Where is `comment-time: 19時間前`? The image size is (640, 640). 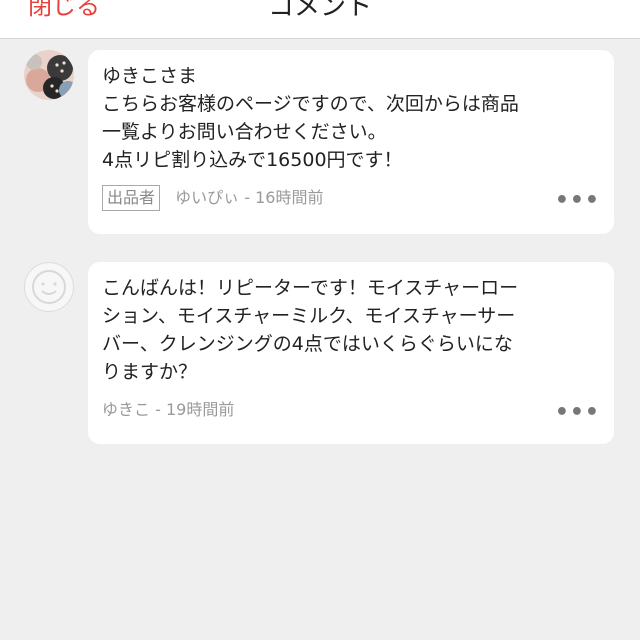
comment-time: 19時間前 is located at coordinates (200, 409).